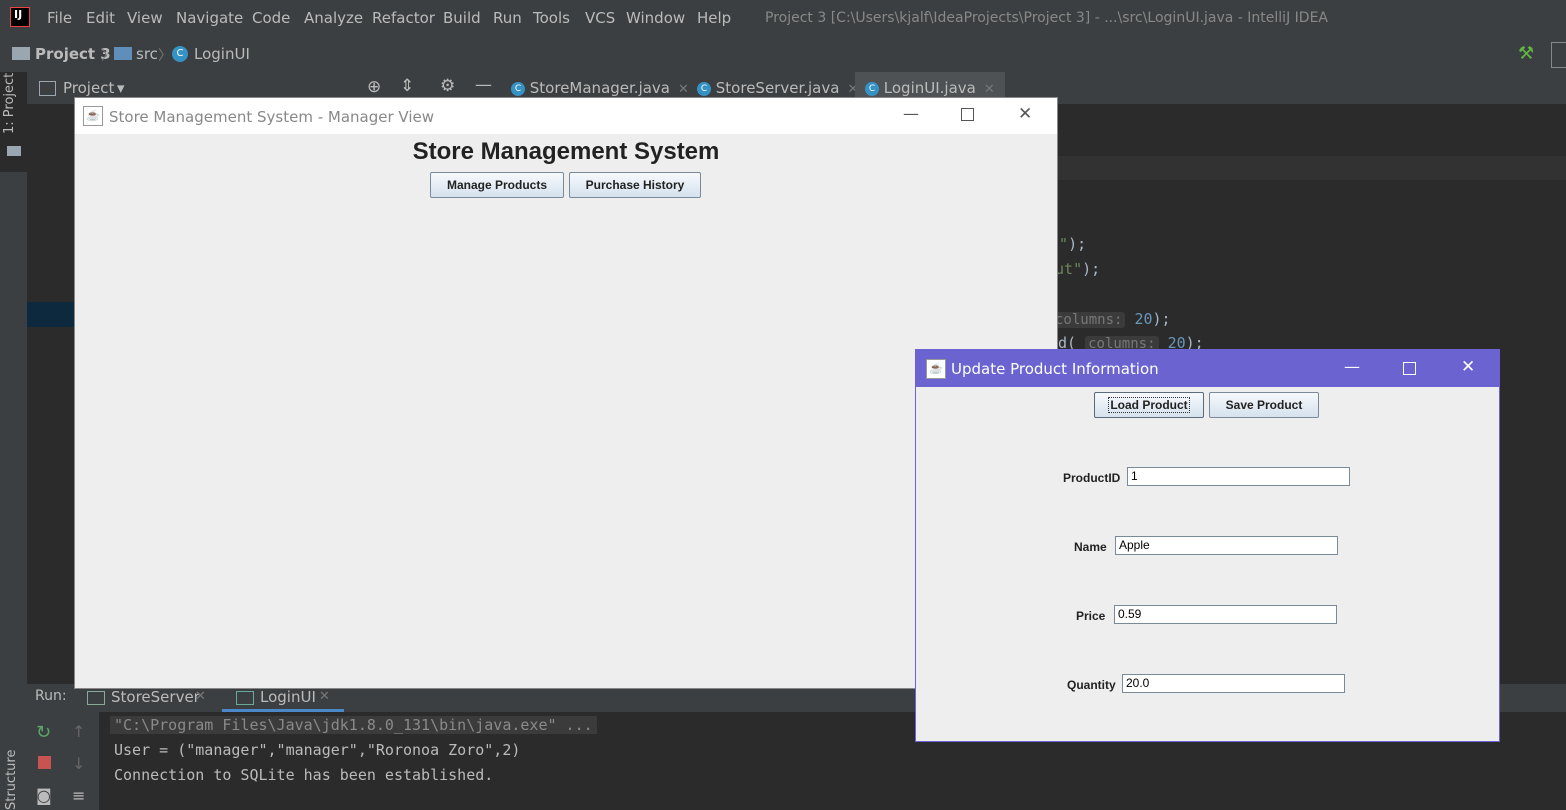 The image size is (1566, 810). What do you see at coordinates (13, 441) in the screenshot?
I see `left-tool-strip` at bounding box center [13, 441].